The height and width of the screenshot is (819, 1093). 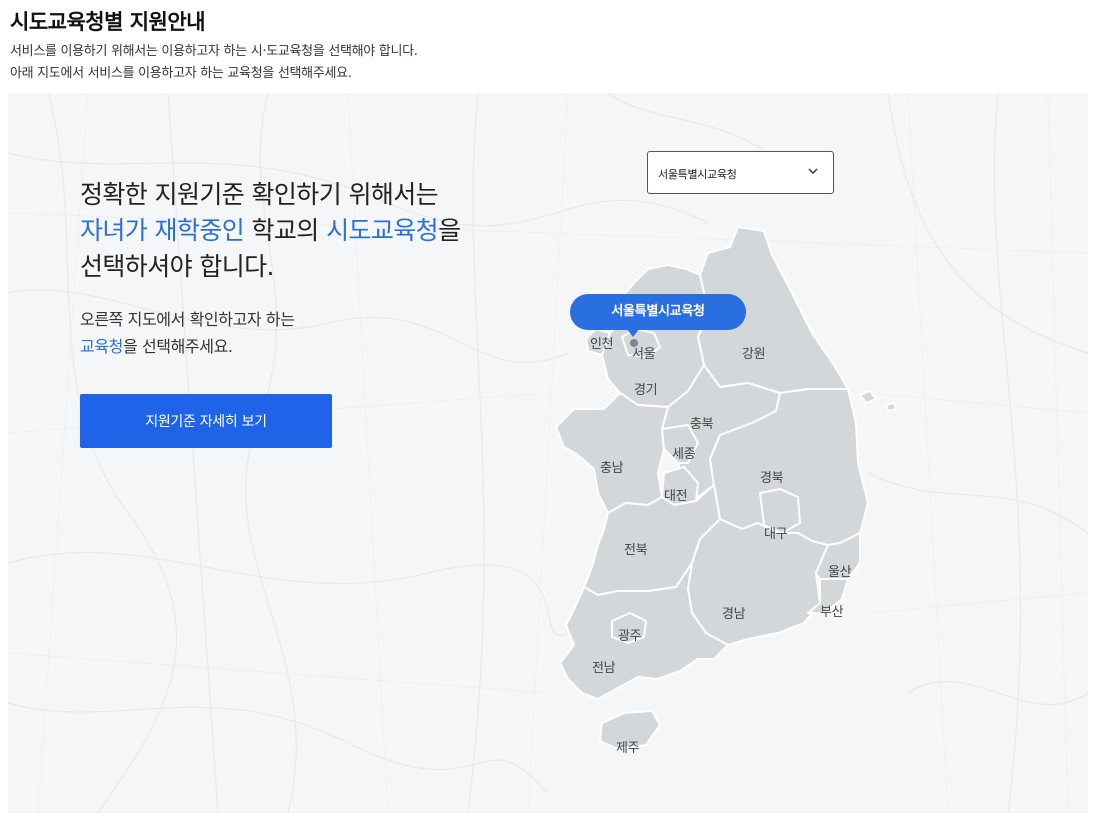 I want to click on region-label-gyeonggi: 경기, so click(x=646, y=388).